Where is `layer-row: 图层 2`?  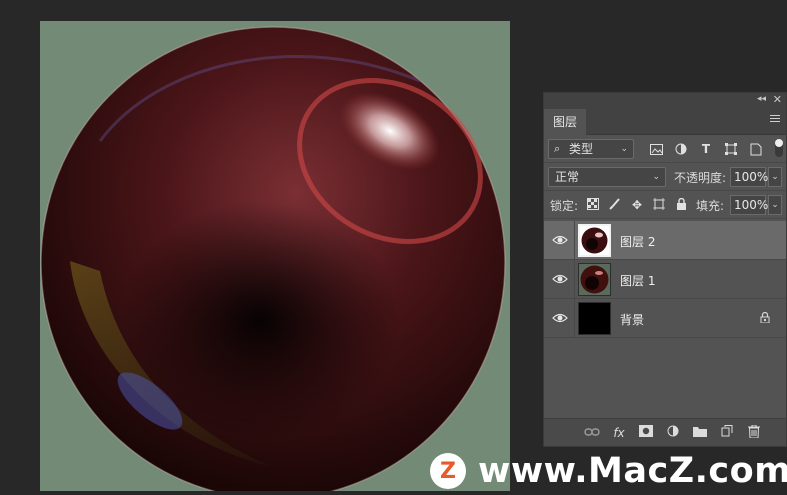 layer-row: 图层 2 is located at coordinates (665, 240).